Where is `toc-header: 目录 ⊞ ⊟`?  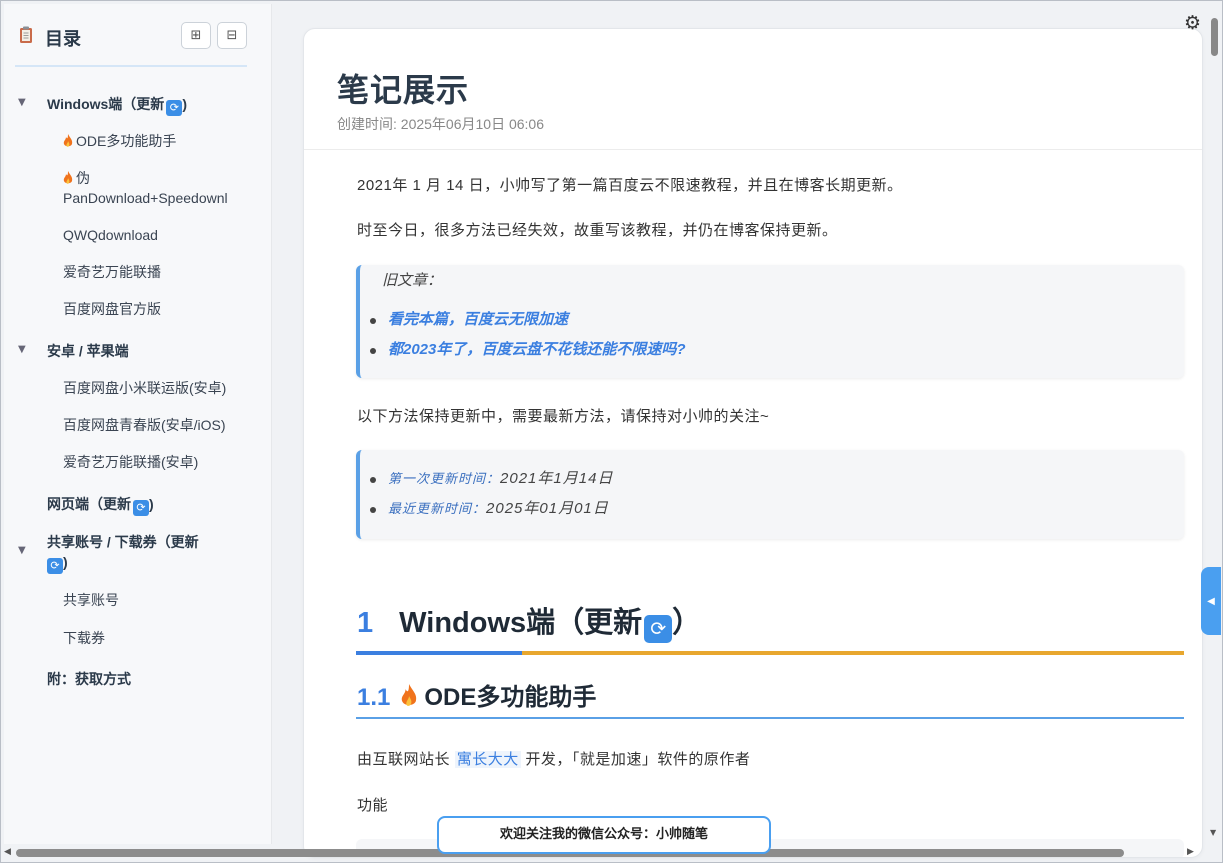 toc-header: 目录 ⊞ ⊟ is located at coordinates (131, 44).